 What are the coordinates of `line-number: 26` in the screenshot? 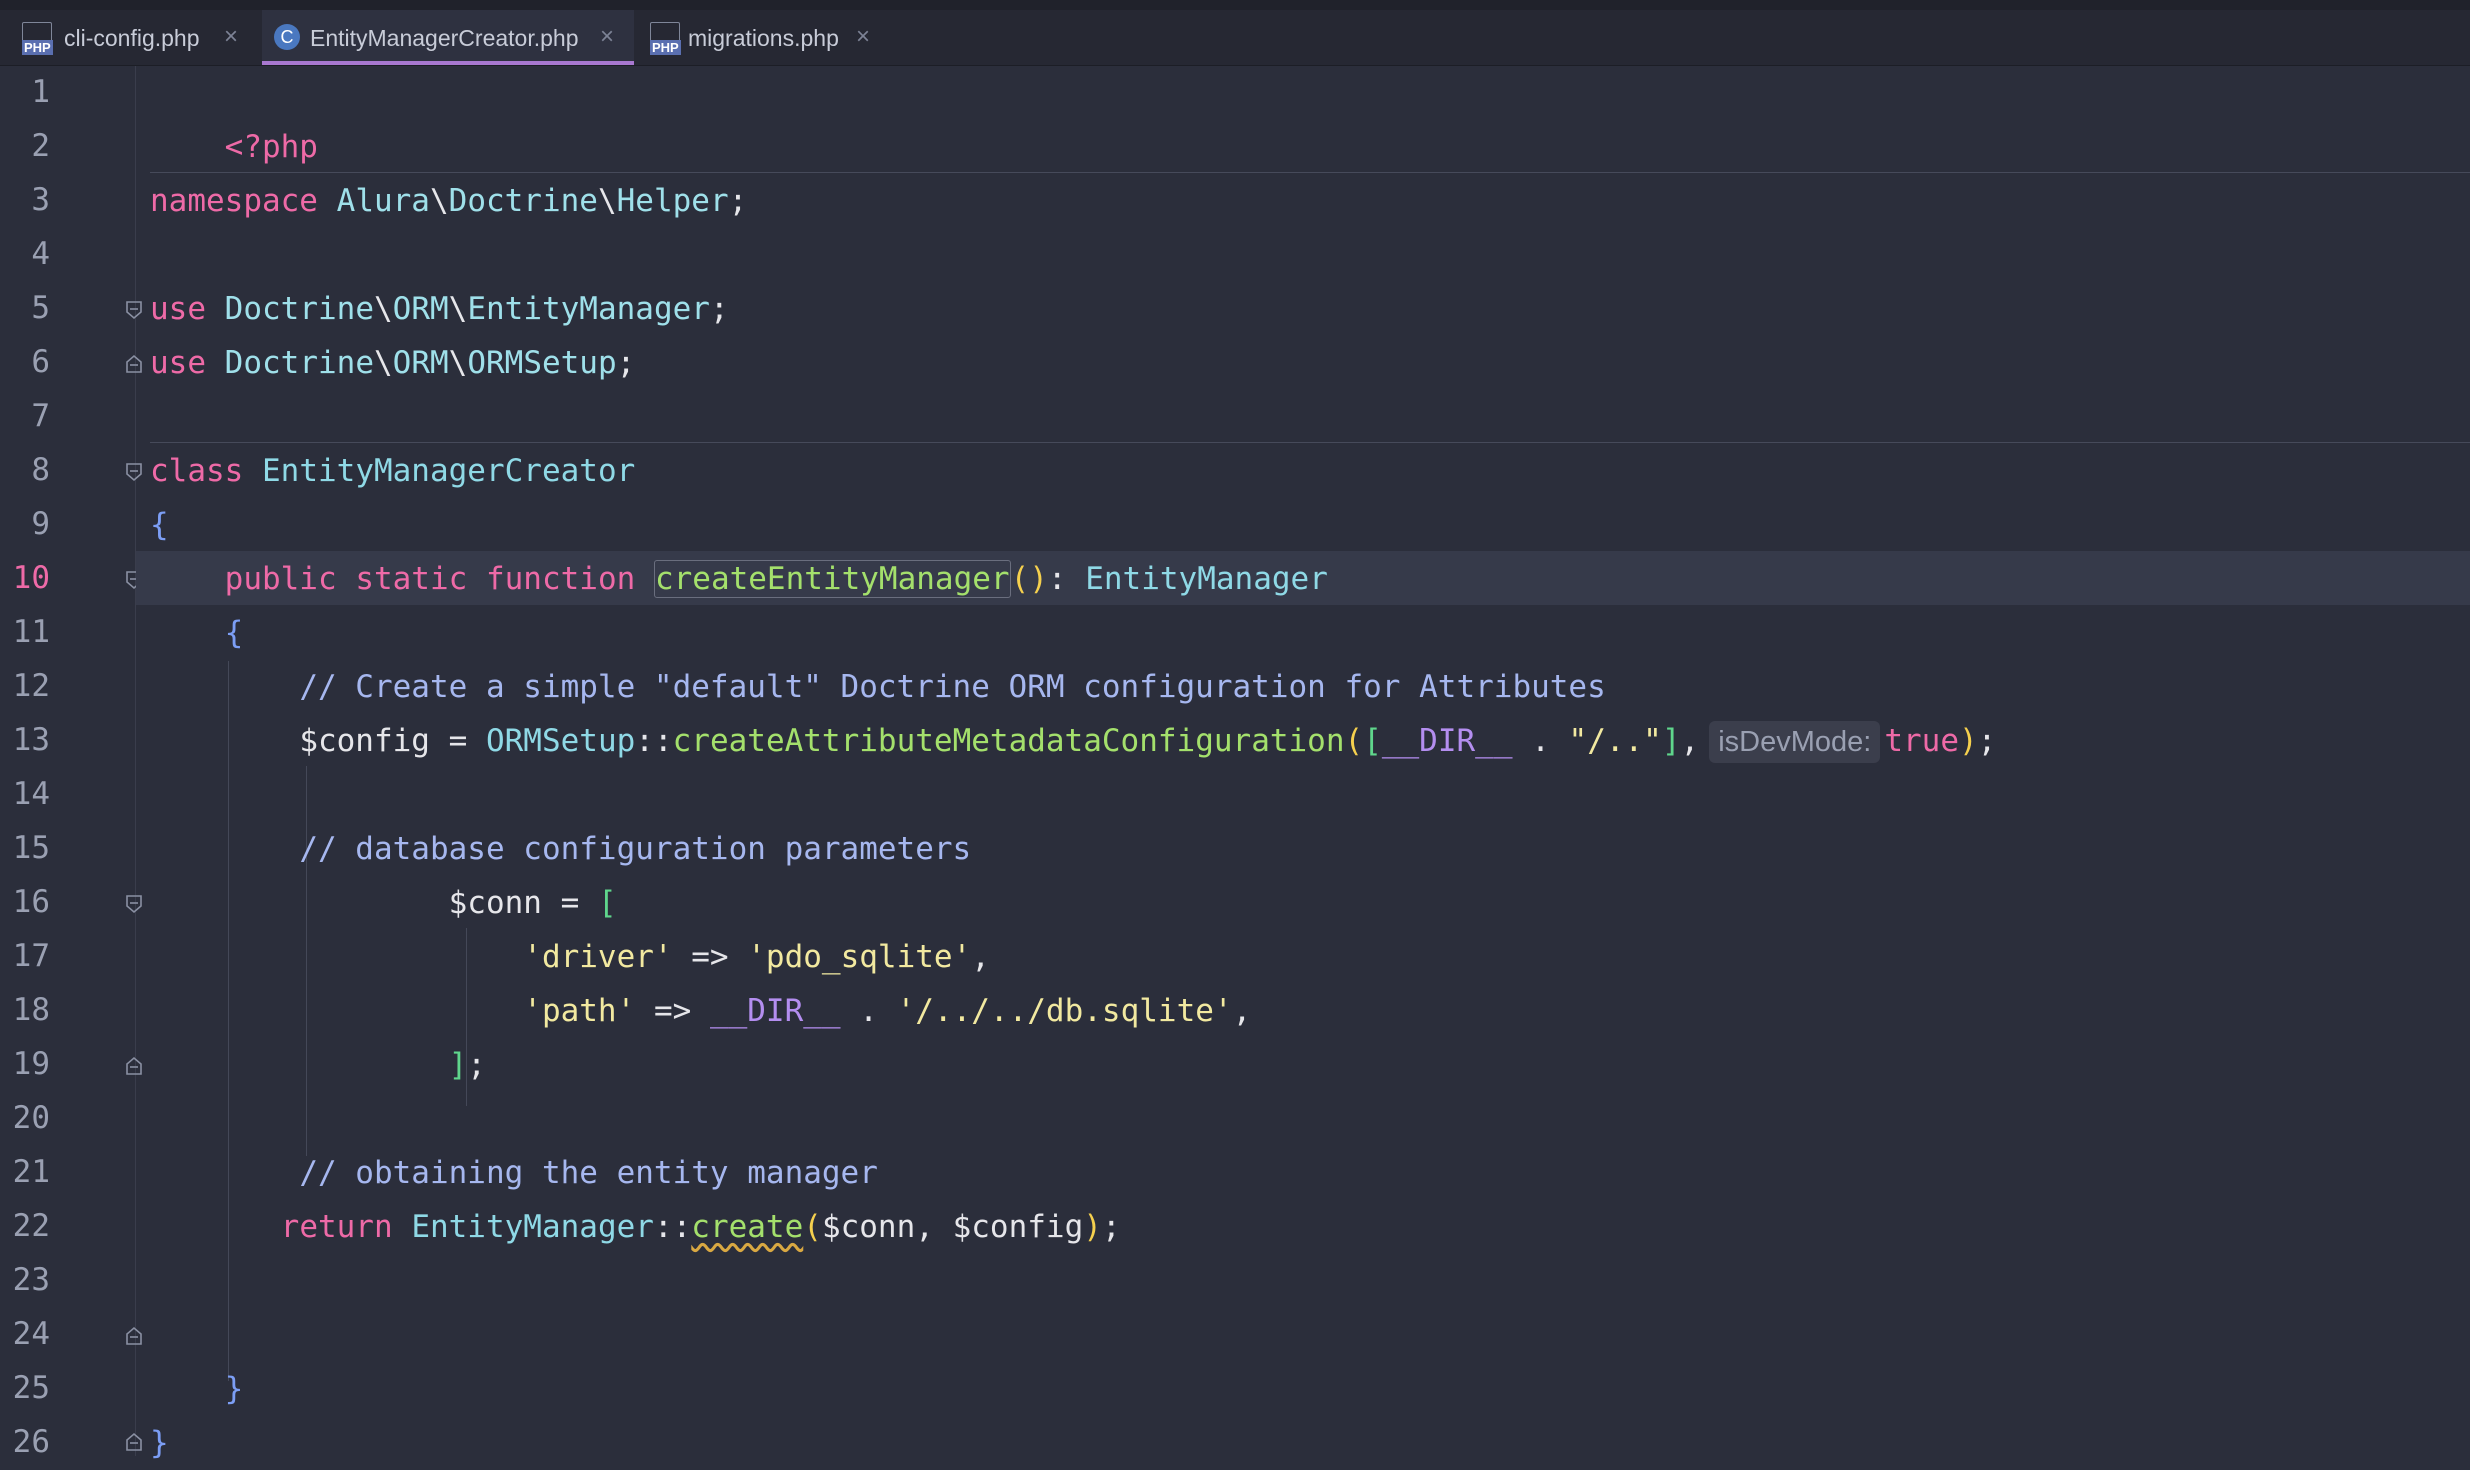 It's located at (31, 1442).